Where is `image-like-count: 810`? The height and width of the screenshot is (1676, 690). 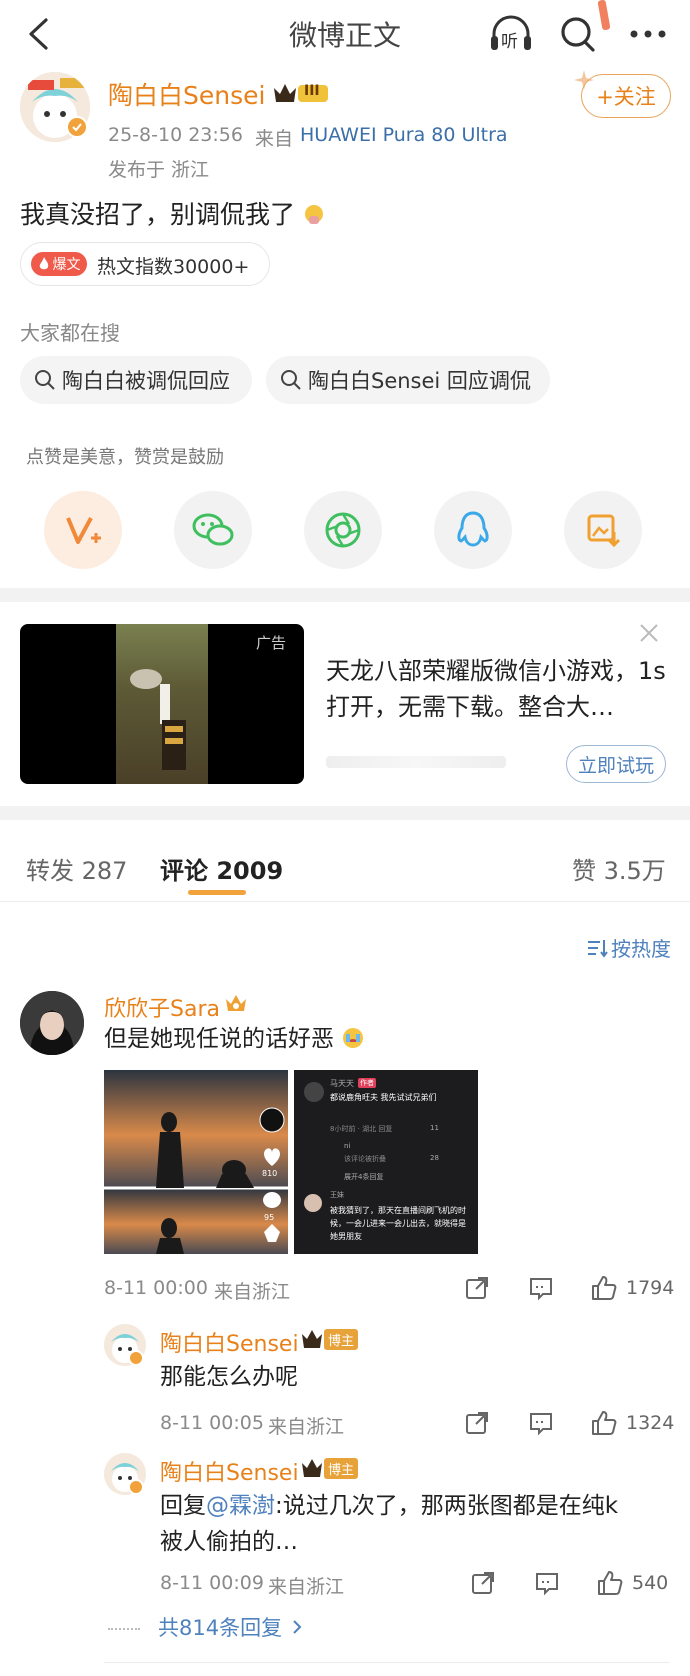
image-like-count: 810 is located at coordinates (270, 1173).